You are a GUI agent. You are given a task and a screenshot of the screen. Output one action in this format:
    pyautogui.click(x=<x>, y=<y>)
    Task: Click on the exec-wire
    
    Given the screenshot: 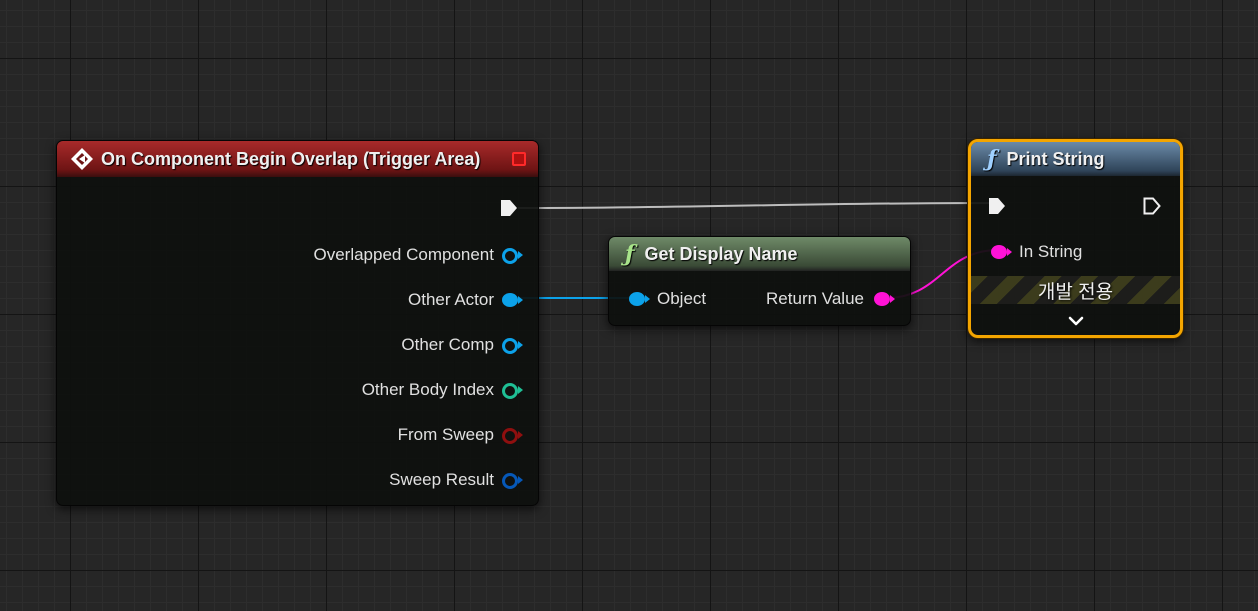 What is the action you would take?
    pyautogui.click(x=755, y=205)
    